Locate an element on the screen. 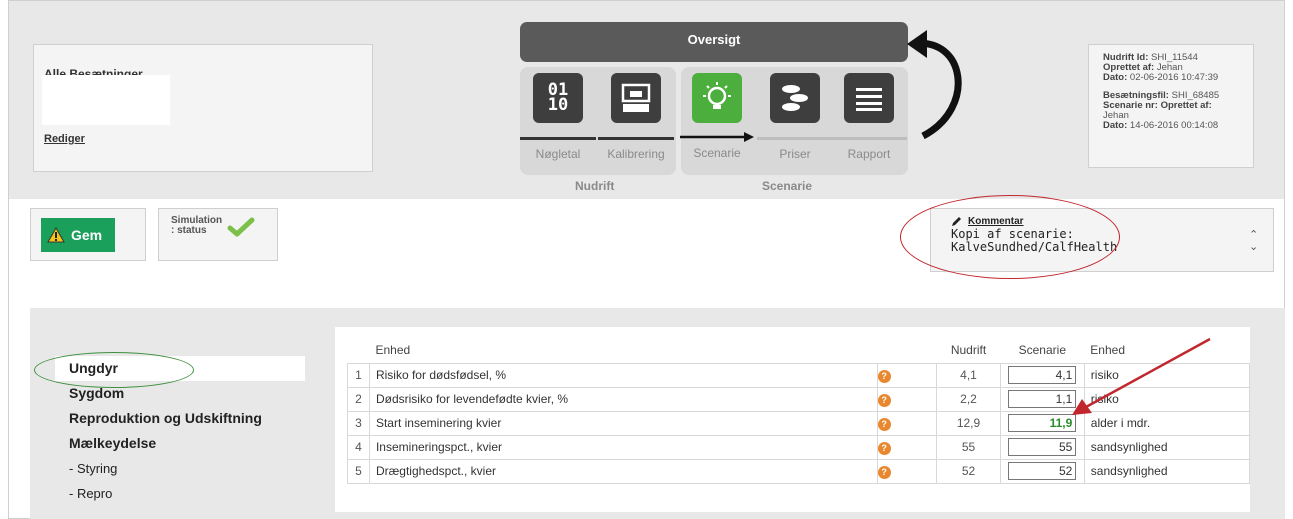 This screenshot has height=519, width=1293. scenario-input: 52 is located at coordinates (1042, 471).